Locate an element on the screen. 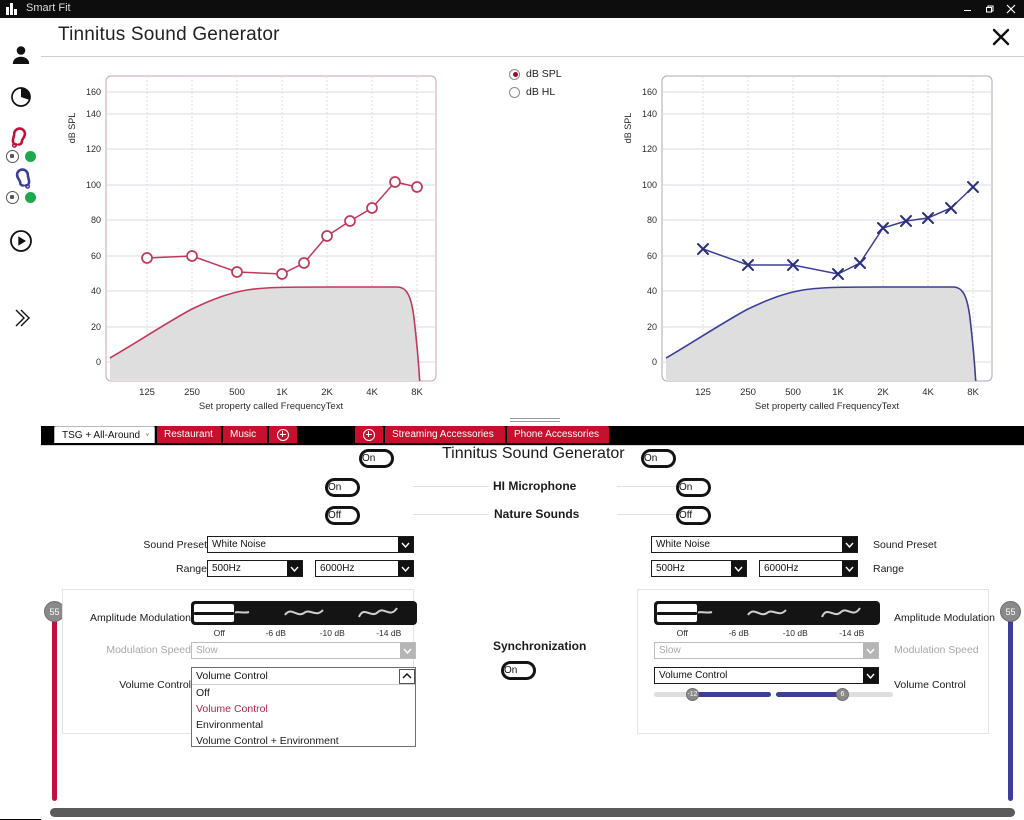 The image size is (1024, 820). left-master-level-slider: 55 is located at coordinates (54, 701).